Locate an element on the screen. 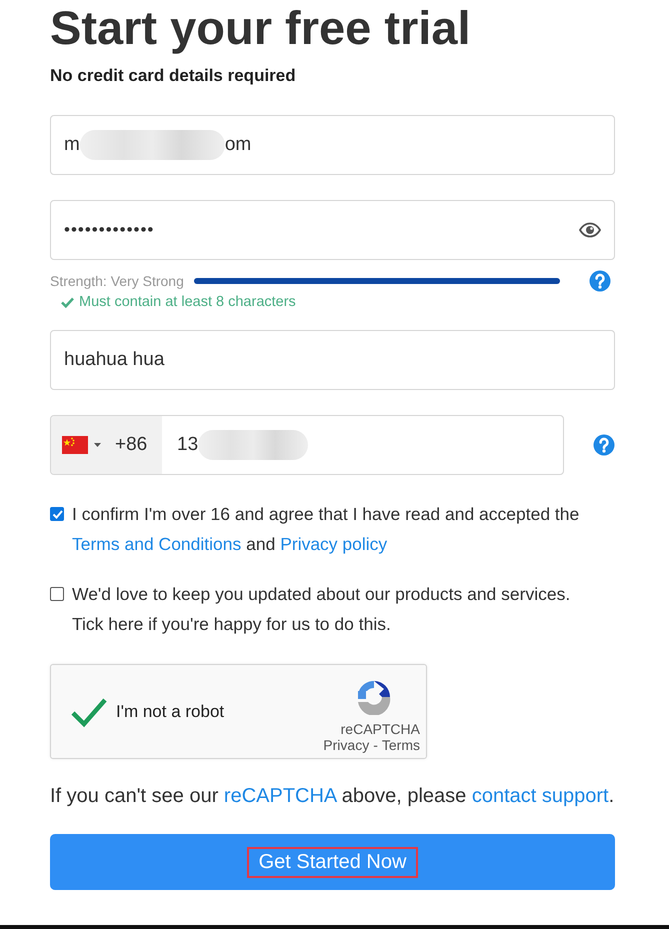 The width and height of the screenshot is (669, 929). flag-icon is located at coordinates (75, 445).